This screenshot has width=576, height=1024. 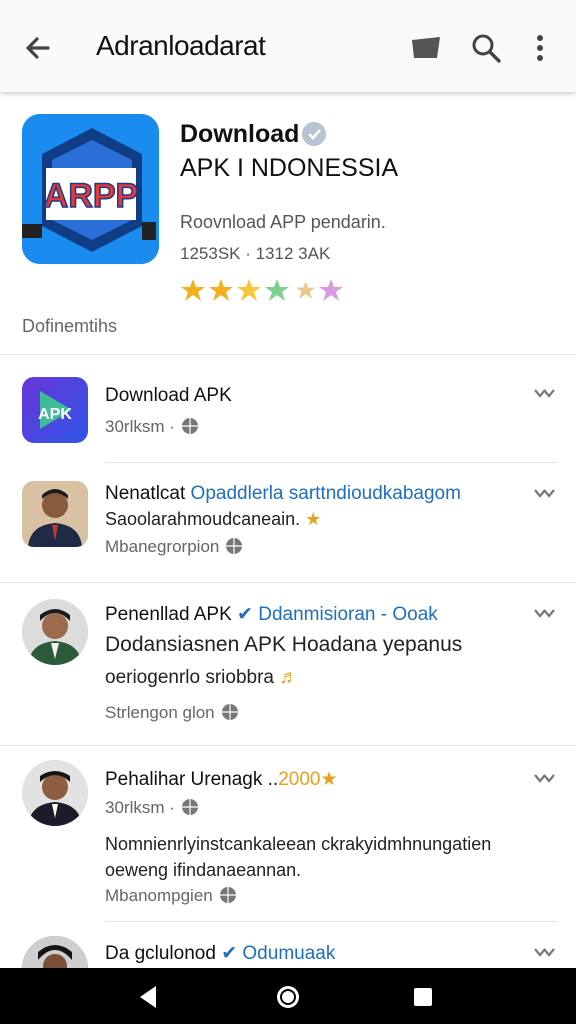 I want to click on app-stats: 1253SK · 1312 3AK, so click(x=255, y=253).